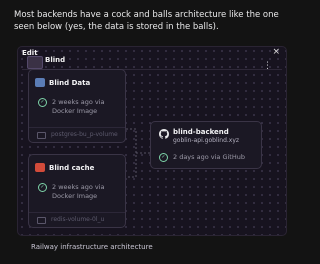 The height and width of the screenshot is (264, 320). I want to click on figure-caption: Railway infrastructure architecture, so click(92, 247).